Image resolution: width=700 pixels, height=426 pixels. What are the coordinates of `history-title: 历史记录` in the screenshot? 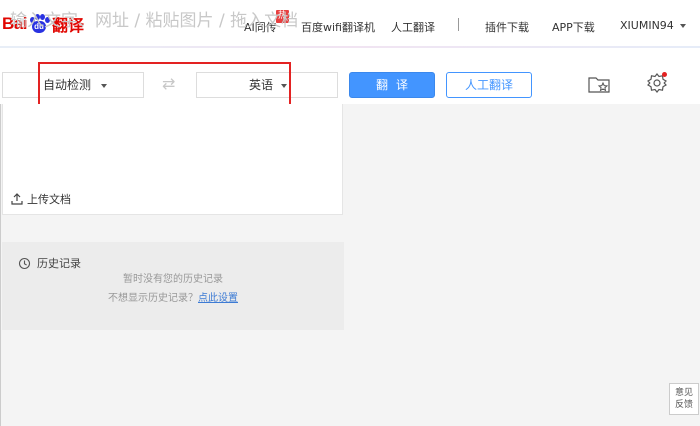 It's located at (49, 263).